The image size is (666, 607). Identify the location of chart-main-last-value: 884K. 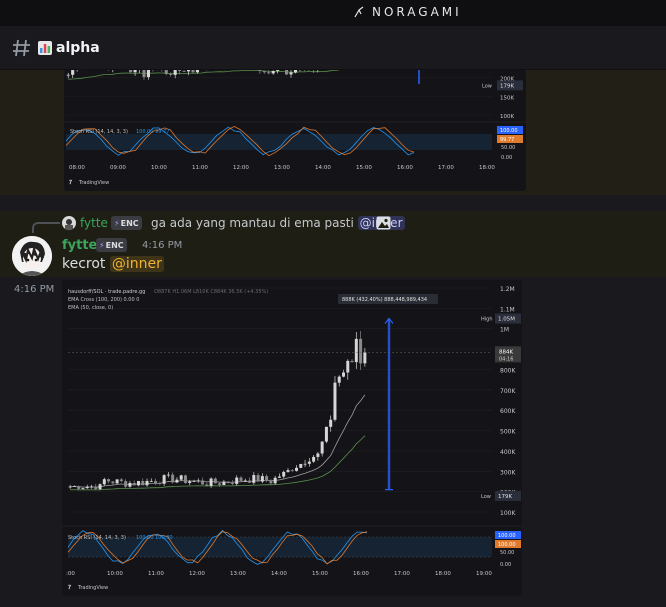
(506, 352).